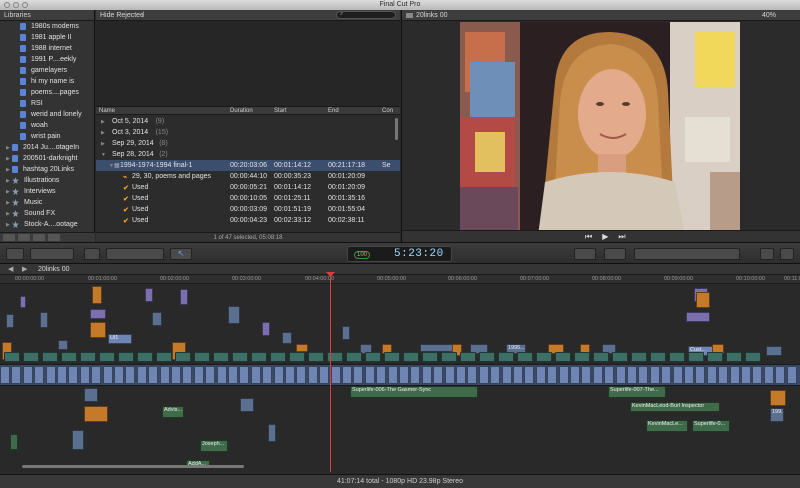 Image resolution: width=800 pixels, height=488 pixels. Describe the element at coordinates (40, 136) in the screenshot. I see `library-item: wrist pain` at that location.